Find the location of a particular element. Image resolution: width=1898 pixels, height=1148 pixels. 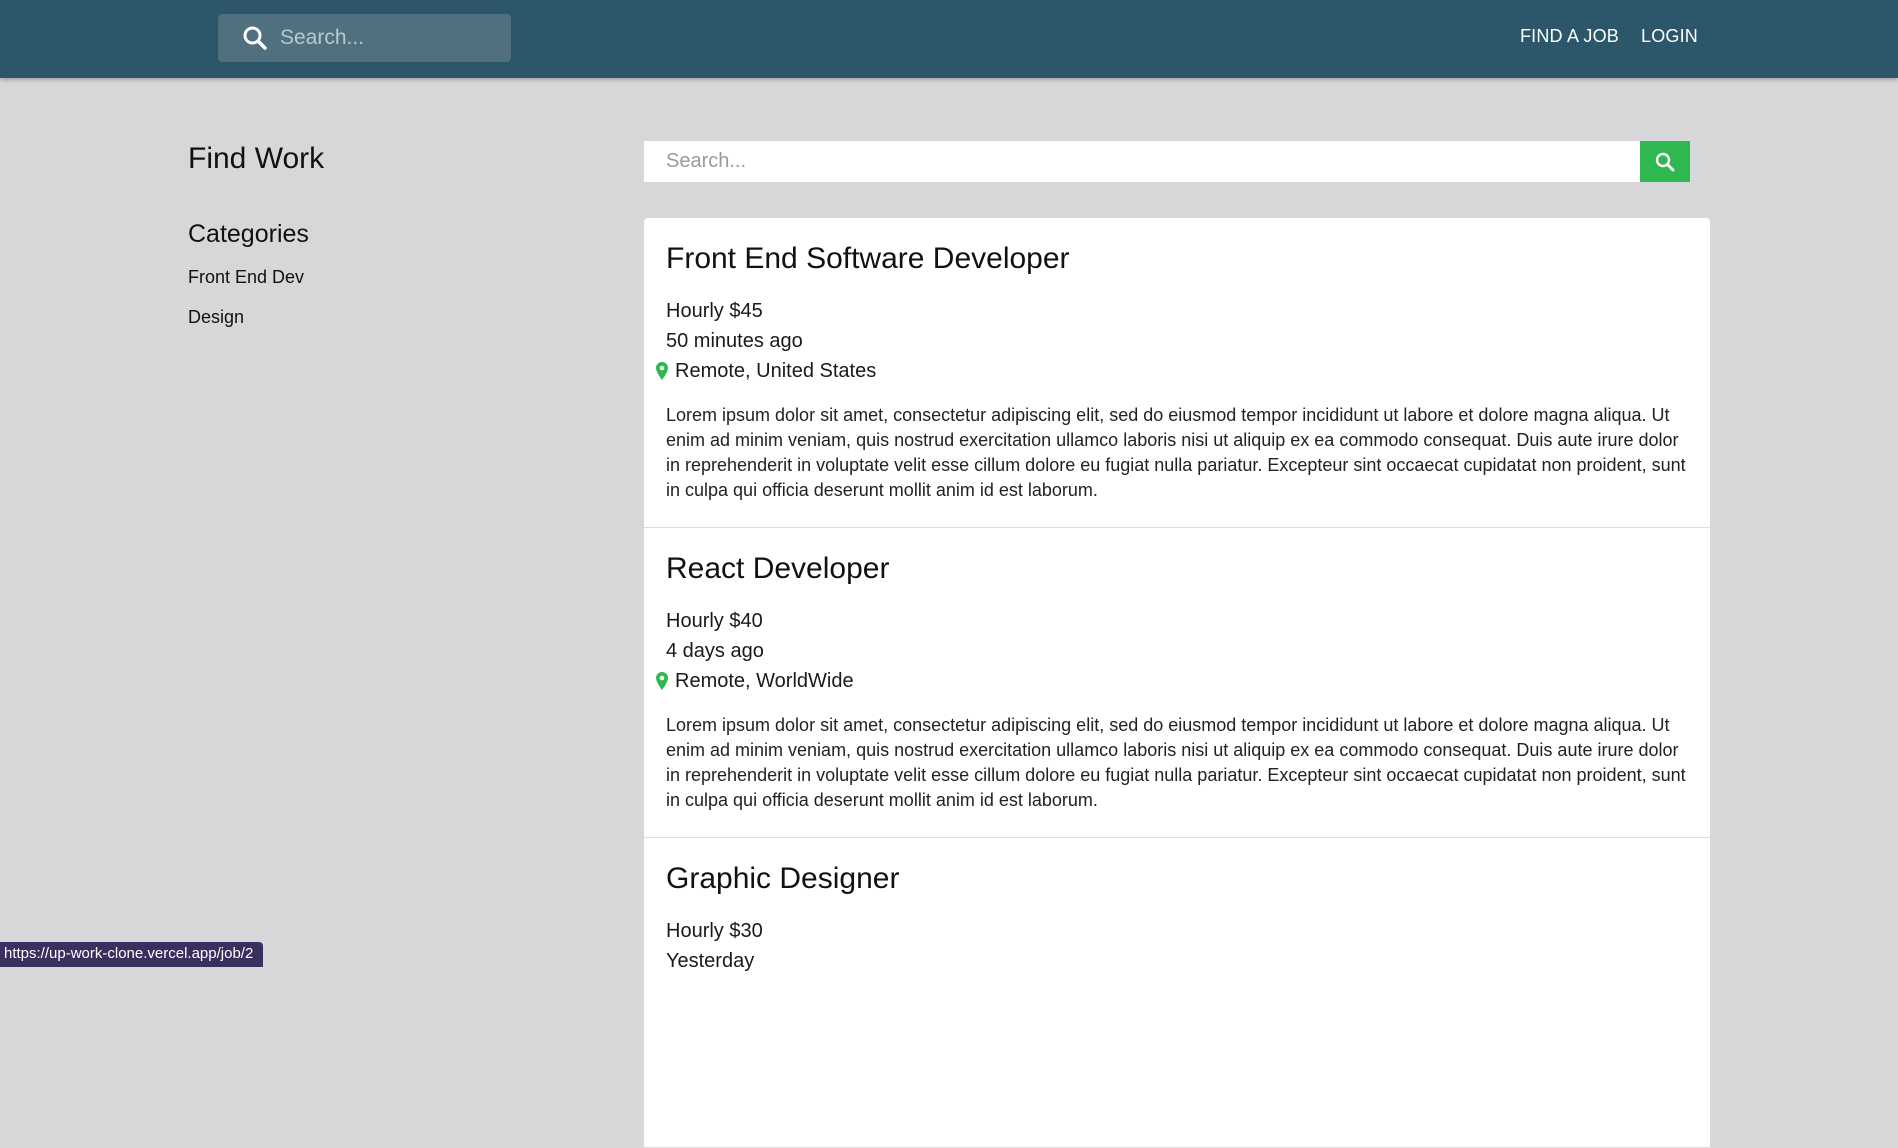

nav-links: FIND A JOB LOGIN is located at coordinates (1609, 36).